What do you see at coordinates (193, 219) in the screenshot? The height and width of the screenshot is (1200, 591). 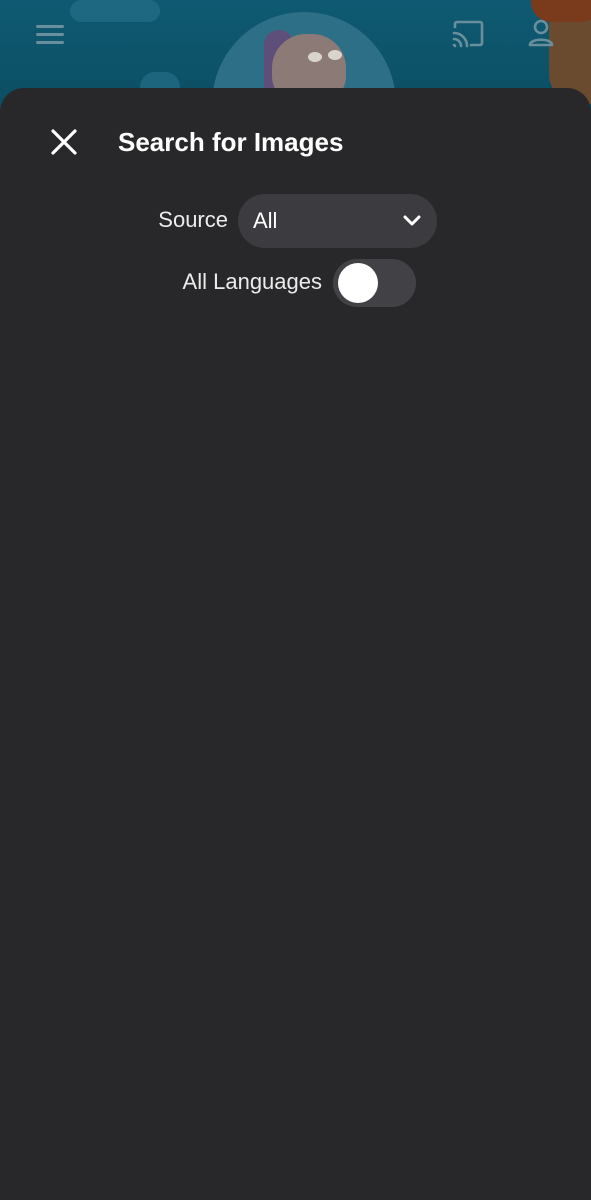 I see `source-label: Source` at bounding box center [193, 219].